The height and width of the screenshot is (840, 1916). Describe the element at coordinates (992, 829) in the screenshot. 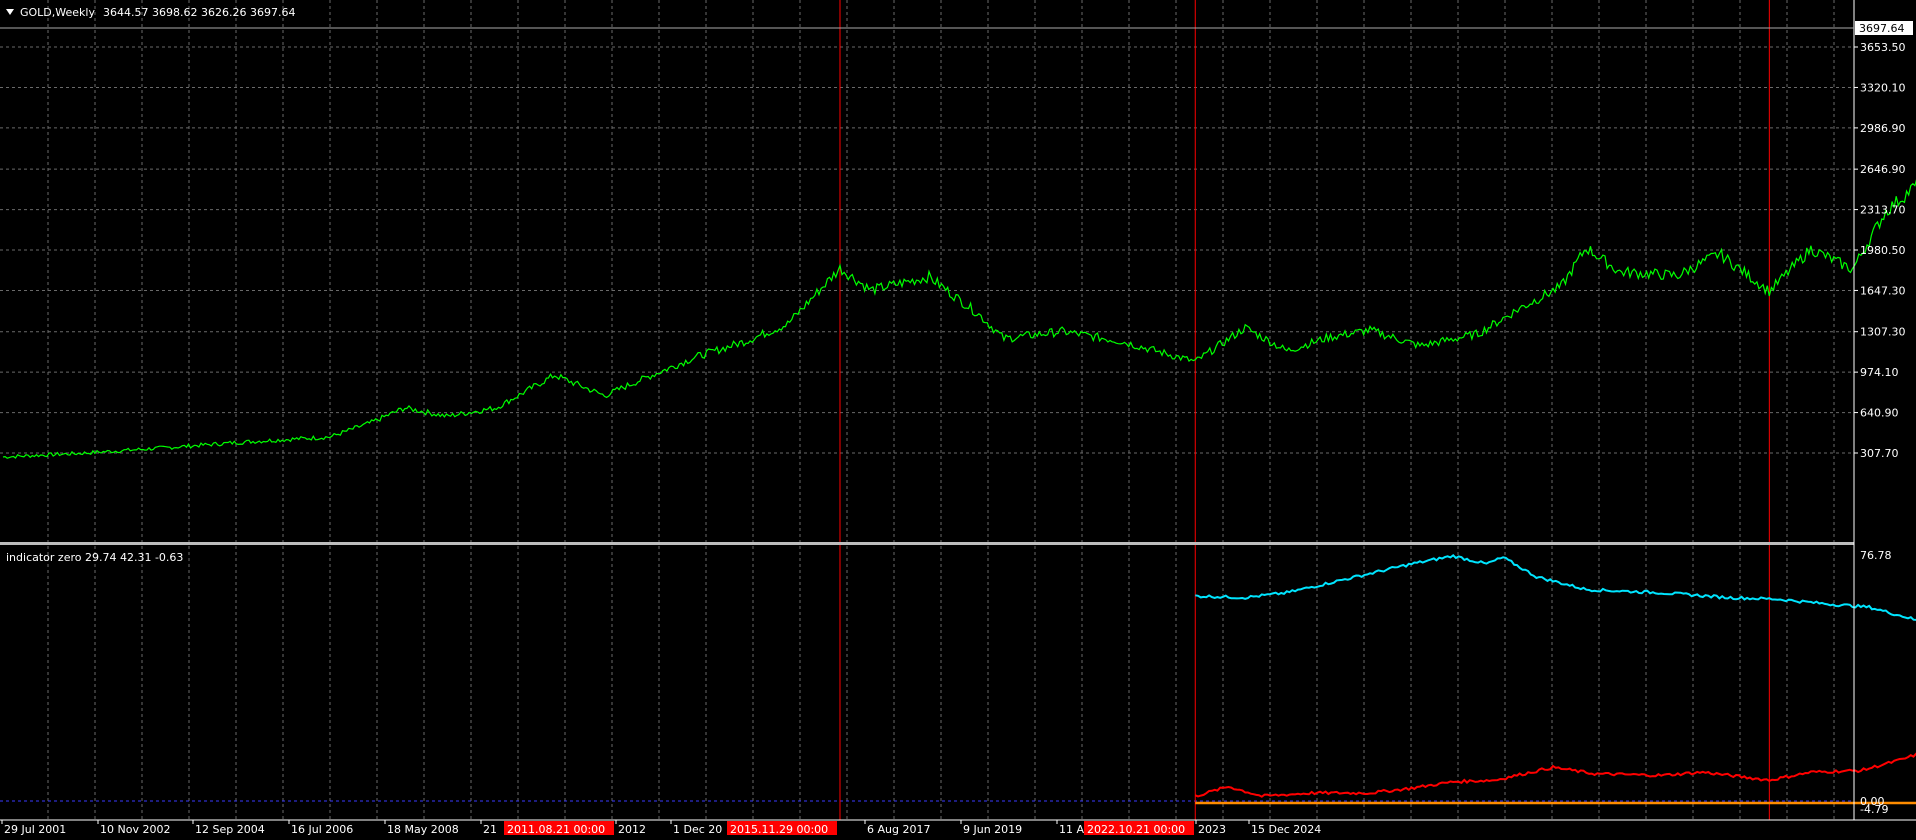

I see `time-tick-label: 9 Jun 2019` at that location.